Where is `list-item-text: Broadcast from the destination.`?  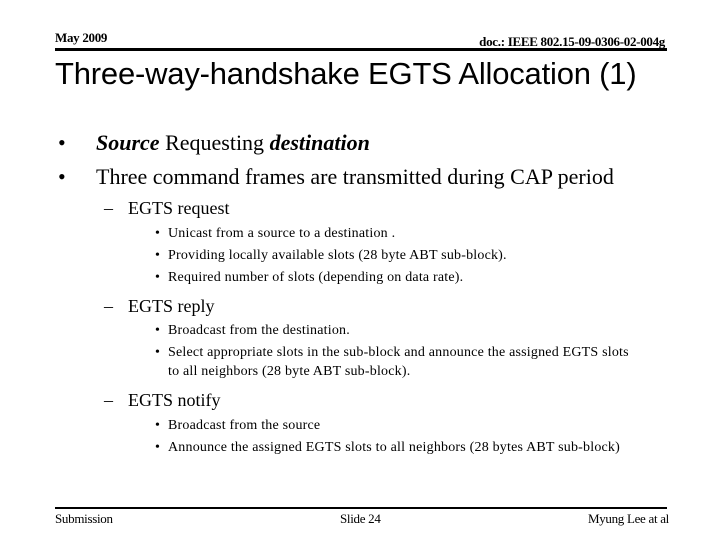
list-item-text: Broadcast from the destination. is located at coordinates (259, 330).